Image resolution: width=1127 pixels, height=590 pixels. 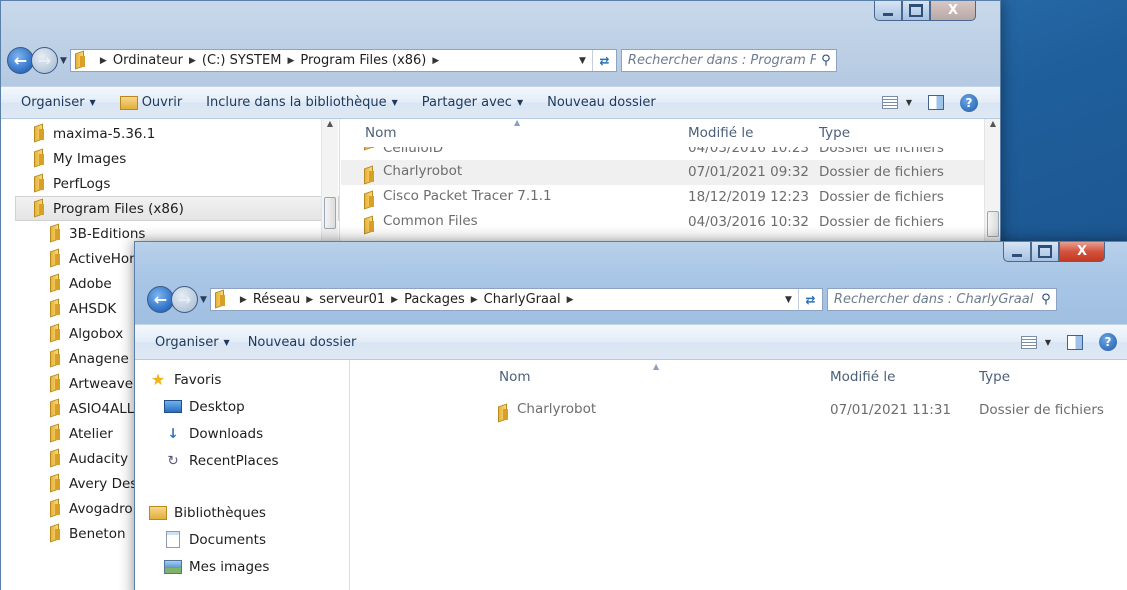 What do you see at coordinates (249, 460) in the screenshot?
I see `nav-recent-places: RecentPlaces` at bounding box center [249, 460].